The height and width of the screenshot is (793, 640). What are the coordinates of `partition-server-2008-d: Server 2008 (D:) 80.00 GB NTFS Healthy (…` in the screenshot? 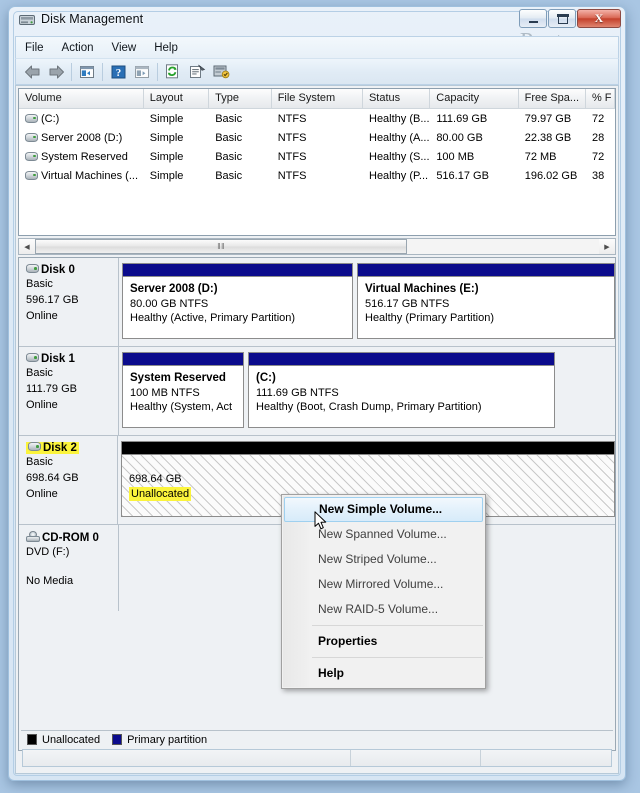 It's located at (237, 301).